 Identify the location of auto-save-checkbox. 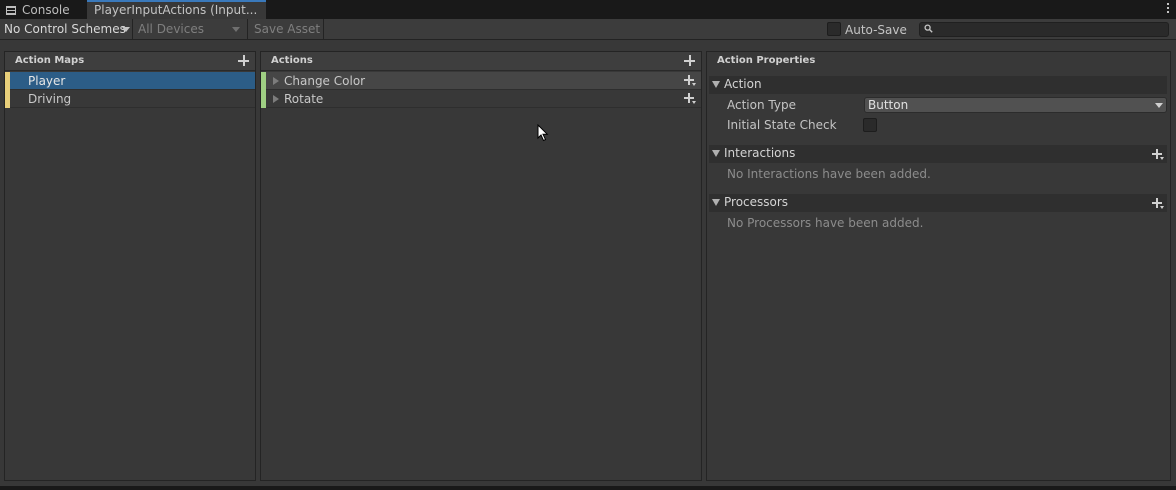
(834, 29).